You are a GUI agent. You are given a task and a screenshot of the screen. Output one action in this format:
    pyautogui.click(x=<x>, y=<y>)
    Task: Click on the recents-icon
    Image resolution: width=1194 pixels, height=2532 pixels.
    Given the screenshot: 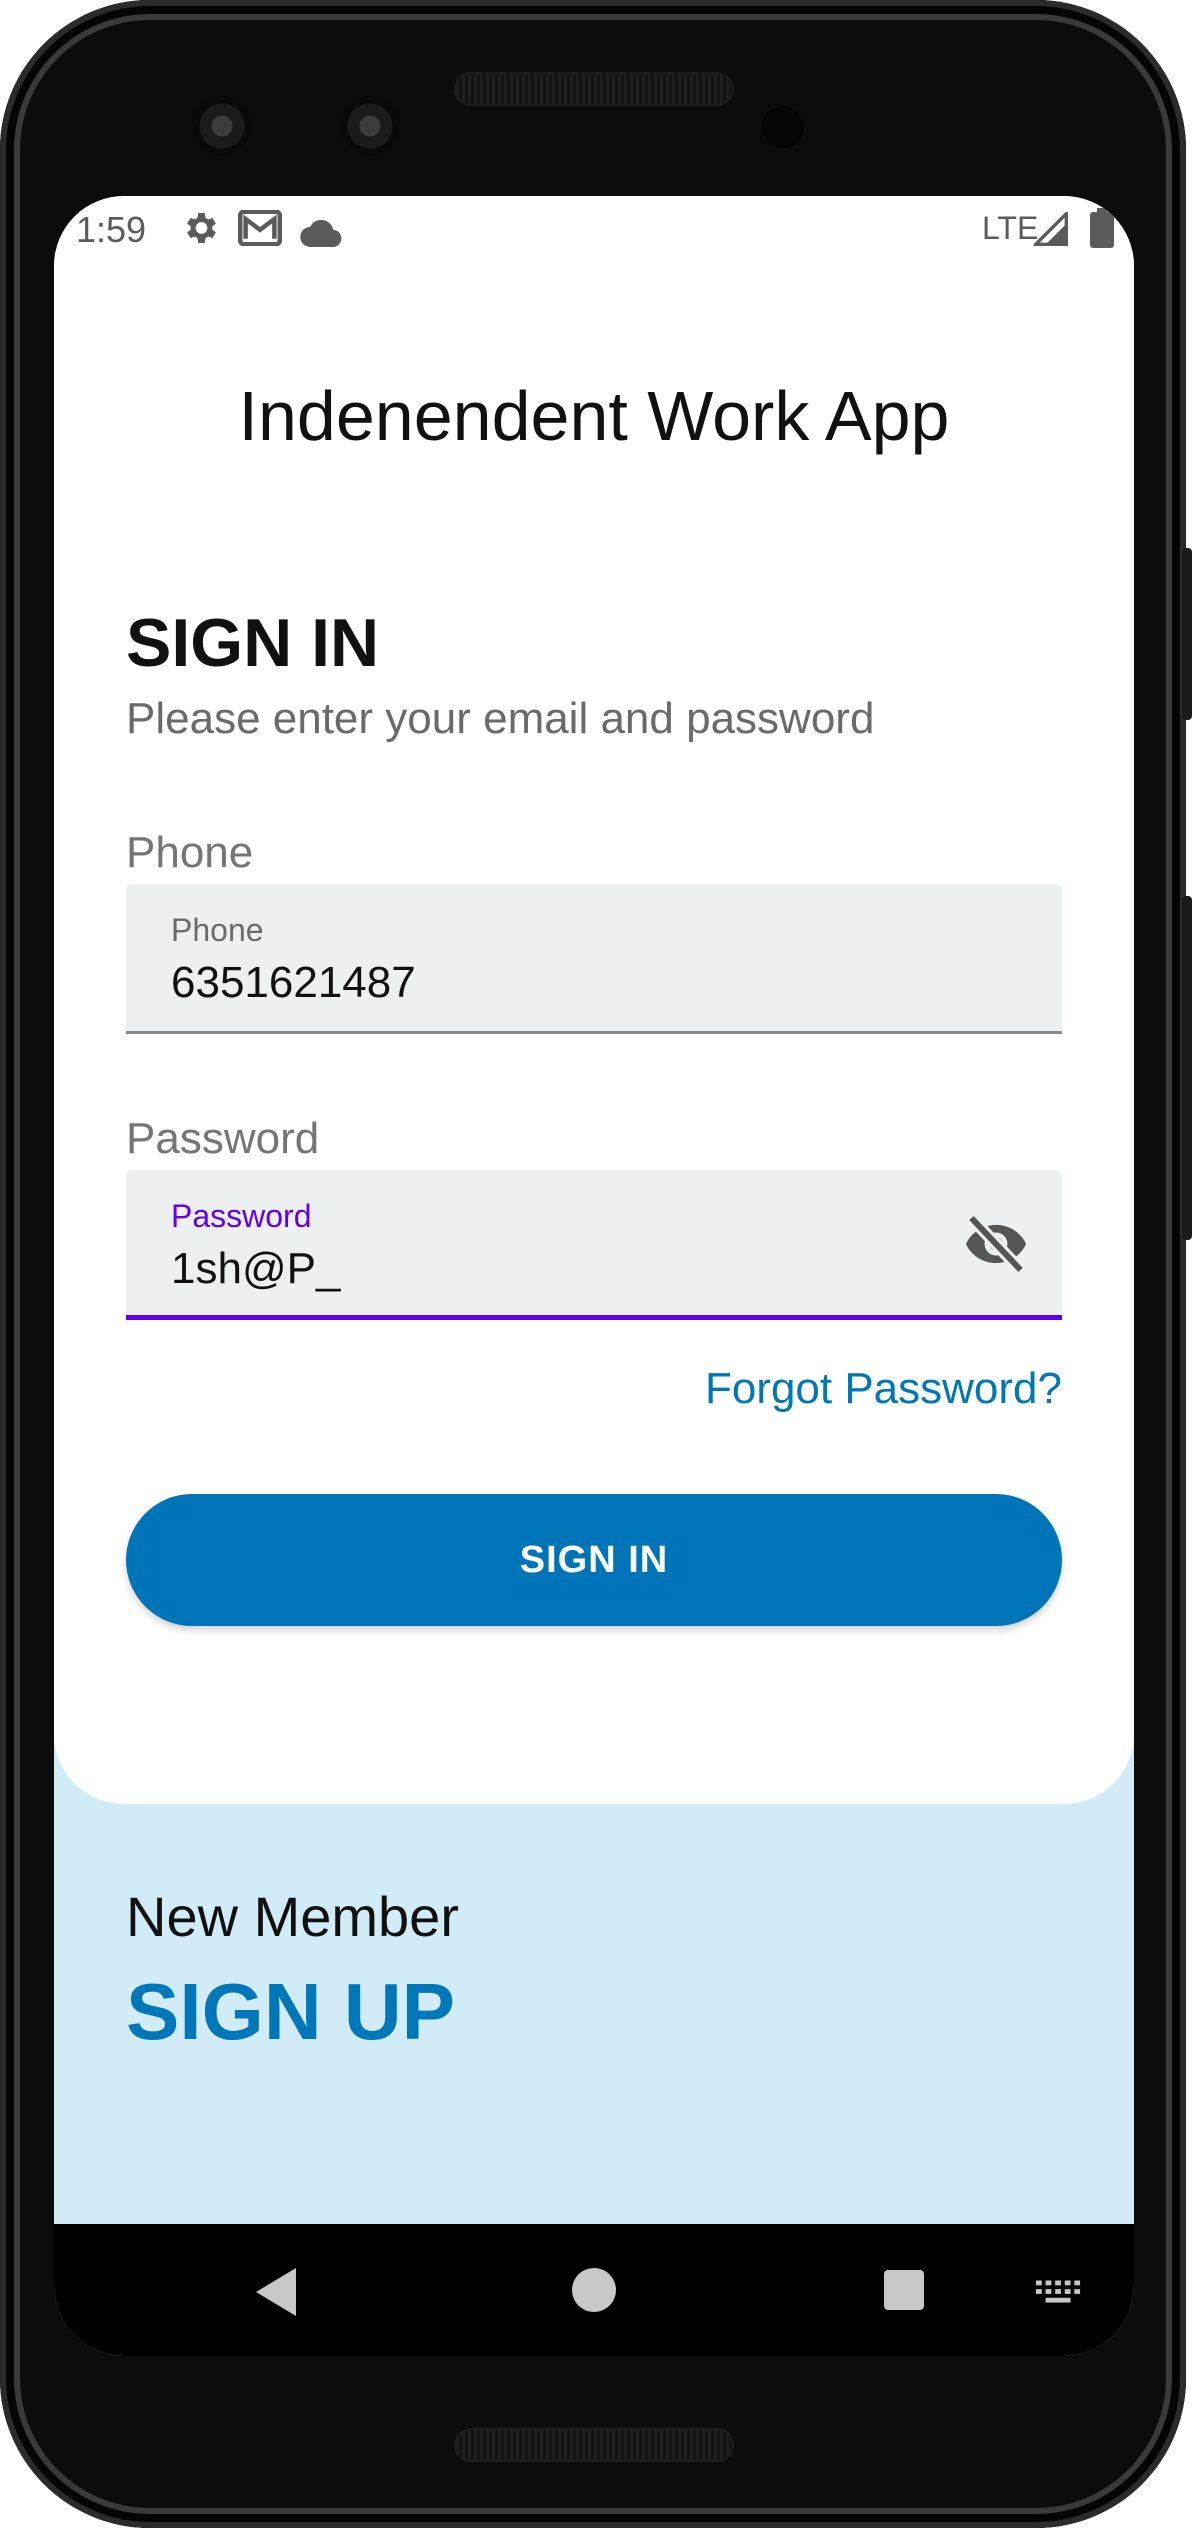 What is the action you would take?
    pyautogui.click(x=904, y=2292)
    